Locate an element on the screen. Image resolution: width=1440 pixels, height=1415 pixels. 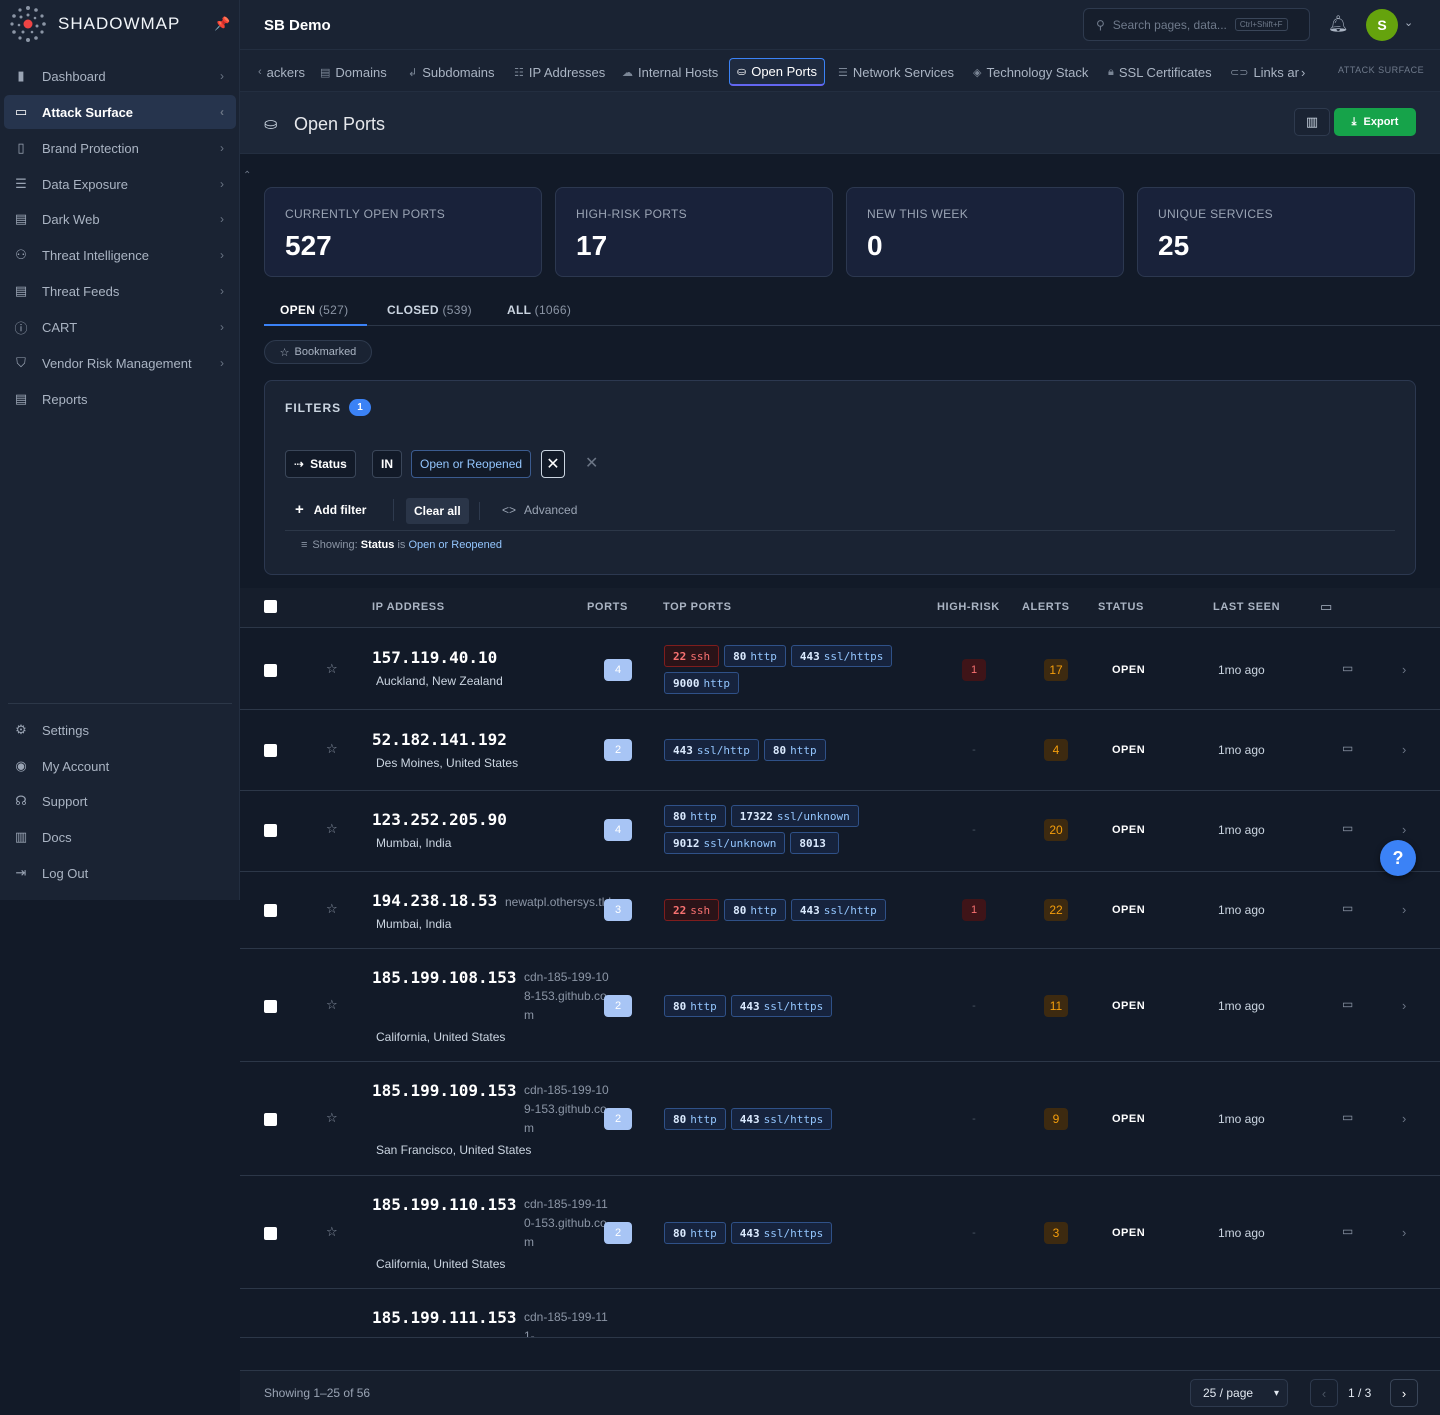
sidebar-item-reports: ▤ Reports is located at coordinates (120, 399).